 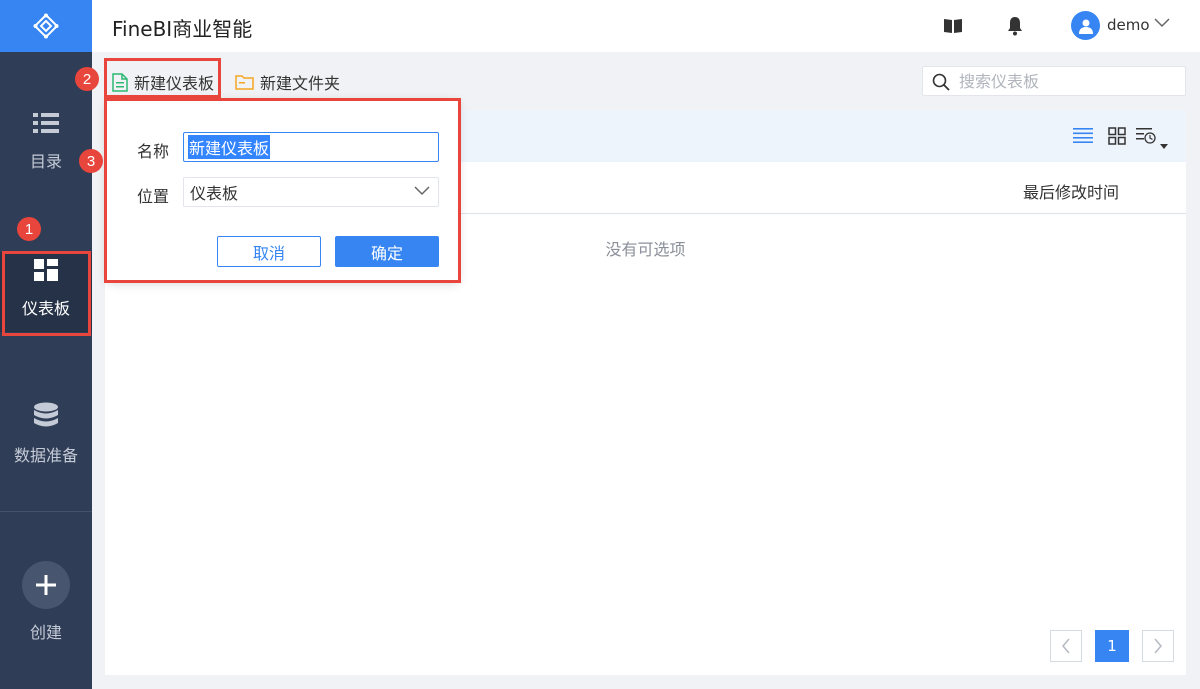 I want to click on column-last-modified: 最后修改时间, so click(x=1071, y=191).